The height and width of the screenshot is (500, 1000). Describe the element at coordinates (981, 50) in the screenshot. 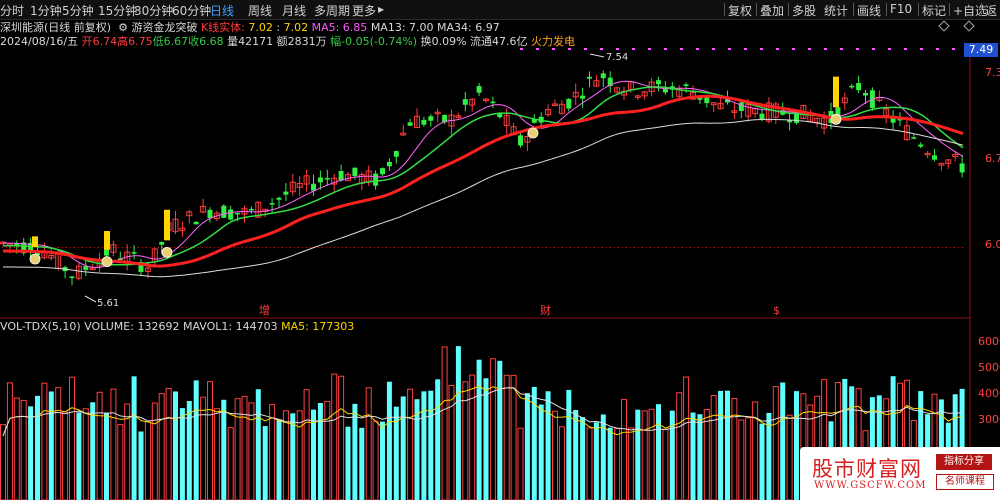

I see `current-price-tag: 7.49` at that location.